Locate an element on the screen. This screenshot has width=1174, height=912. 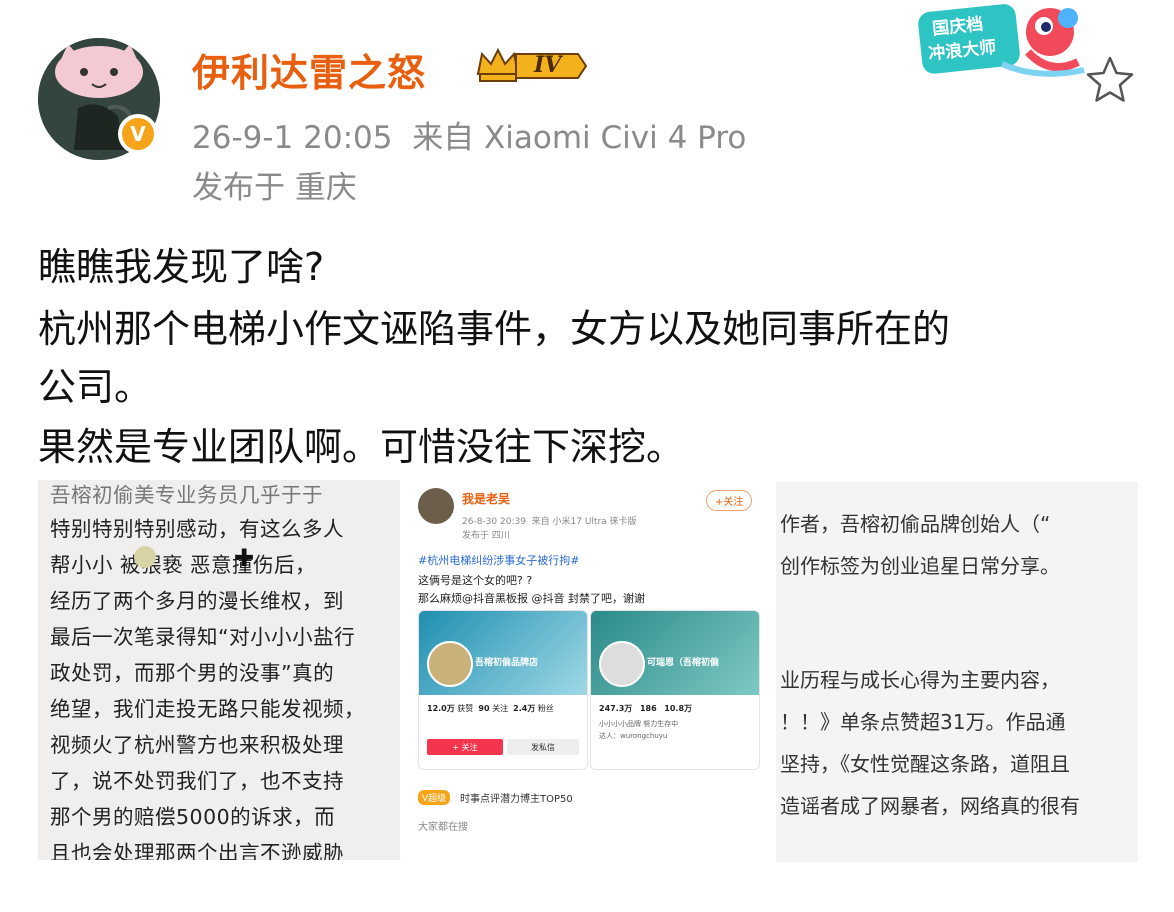
post-text-line: 公司。 is located at coordinates (95, 387).